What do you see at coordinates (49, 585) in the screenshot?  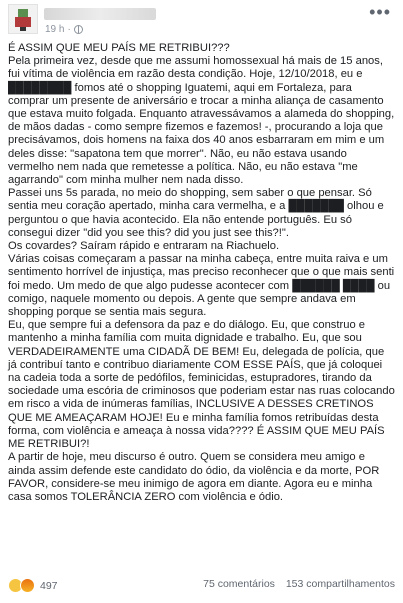 I see `reaction-count: 497` at bounding box center [49, 585].